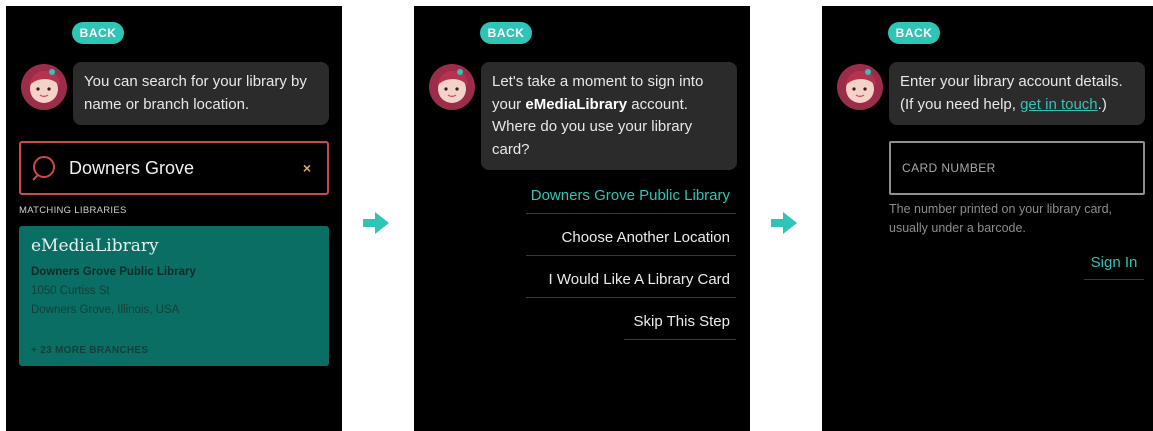 The width and height of the screenshot is (1153, 431). What do you see at coordinates (1102, 104) in the screenshot?
I see `message-text: .)` at bounding box center [1102, 104].